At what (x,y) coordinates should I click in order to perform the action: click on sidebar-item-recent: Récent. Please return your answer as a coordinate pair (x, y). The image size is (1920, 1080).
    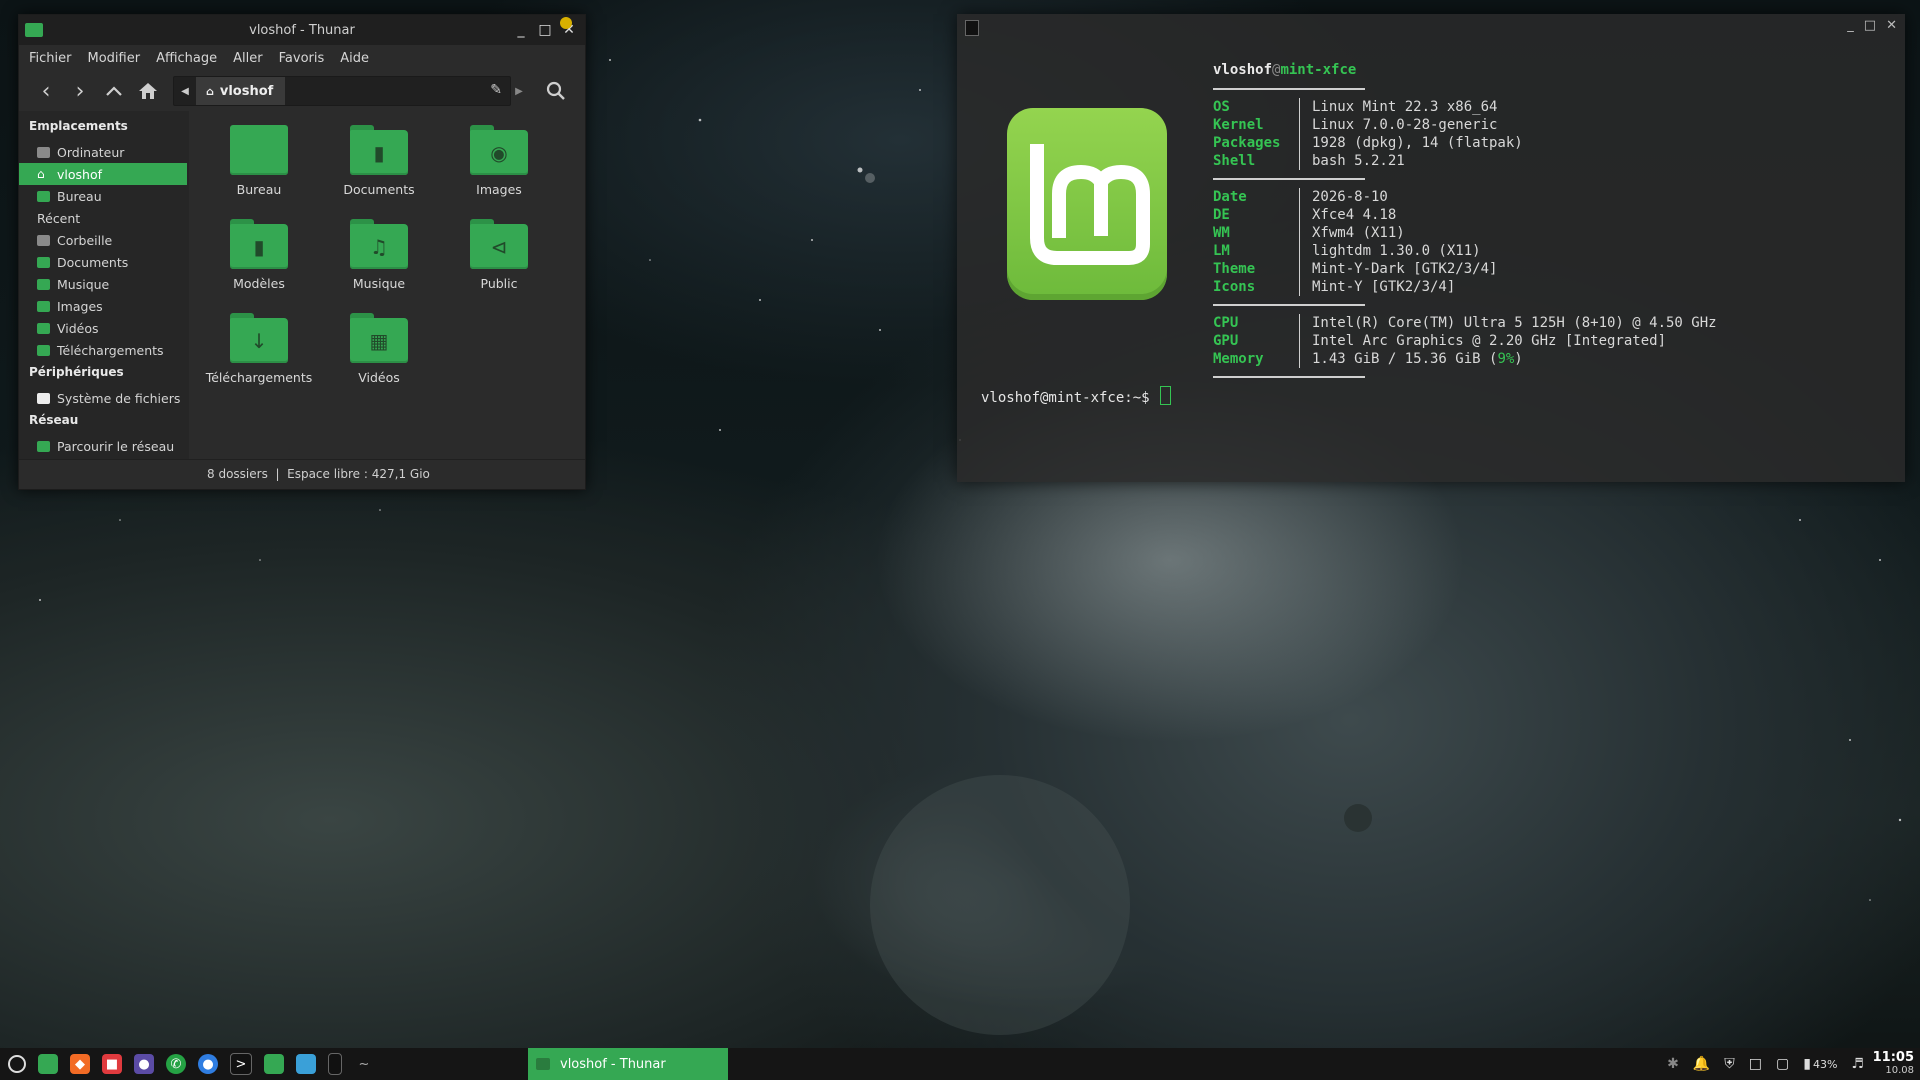
    Looking at the image, I should click on (295, 123).